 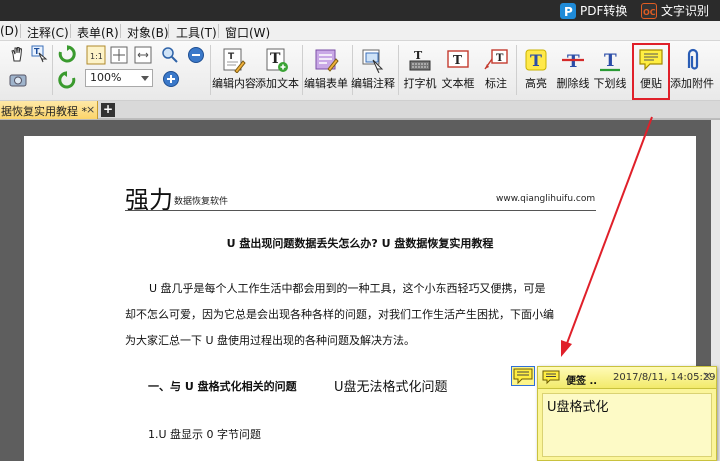 I want to click on menu-item-edit: (D), so click(x=9, y=31).